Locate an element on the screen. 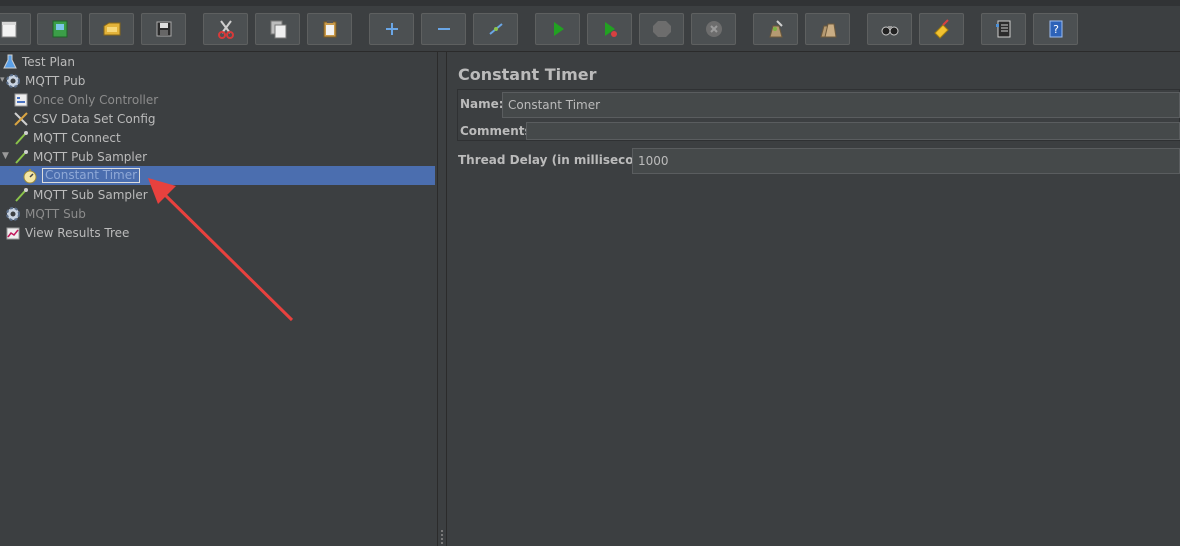 The width and height of the screenshot is (1180, 546). start-button is located at coordinates (557, 29).